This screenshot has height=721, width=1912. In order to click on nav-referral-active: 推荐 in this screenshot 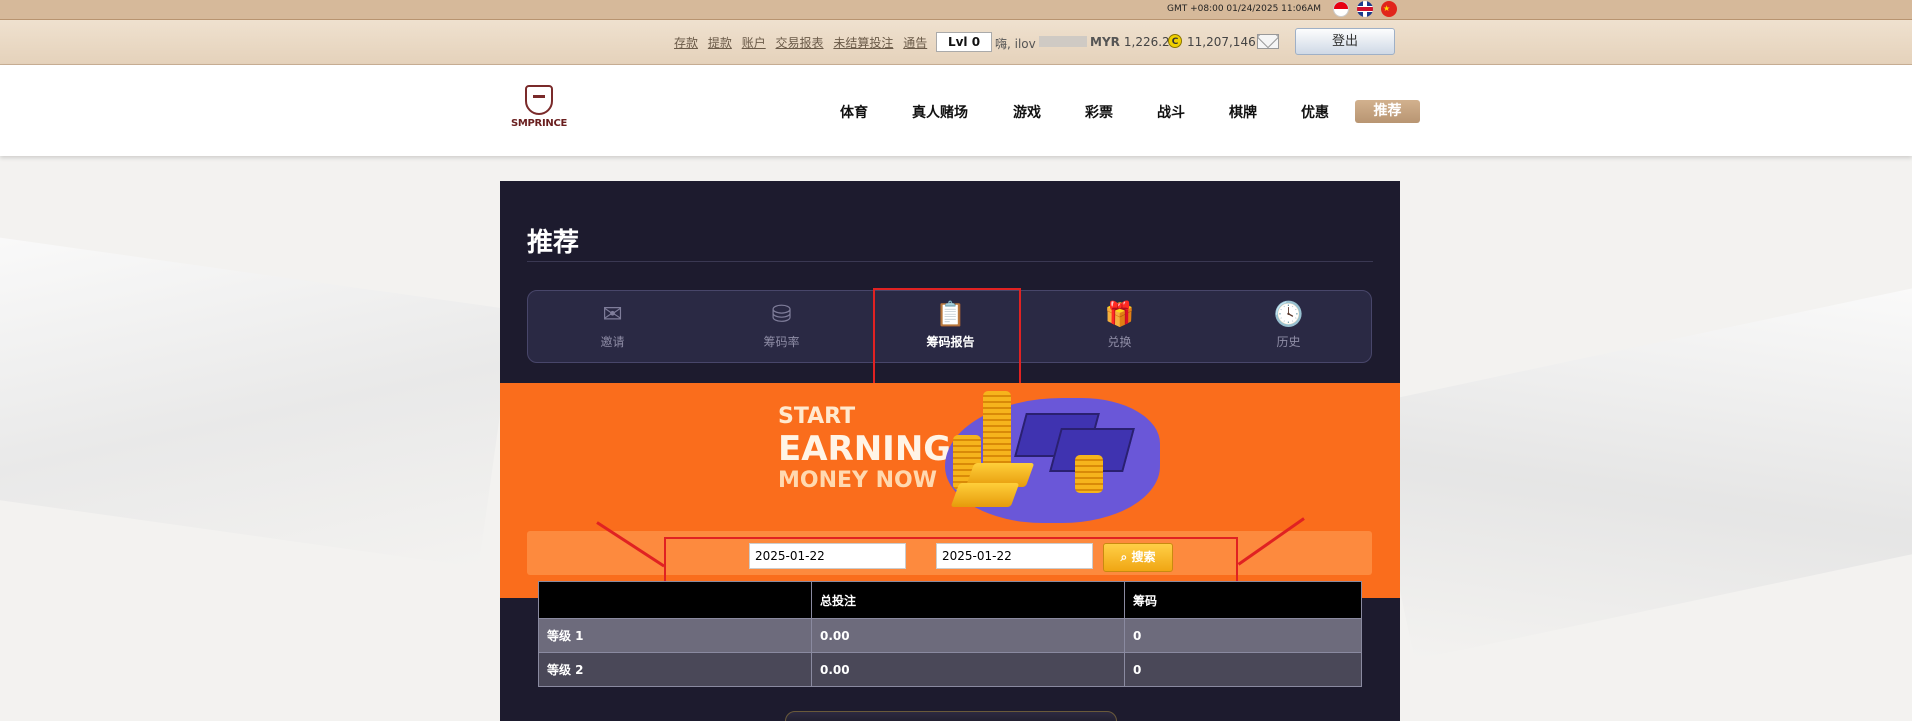, I will do `click(1387, 111)`.